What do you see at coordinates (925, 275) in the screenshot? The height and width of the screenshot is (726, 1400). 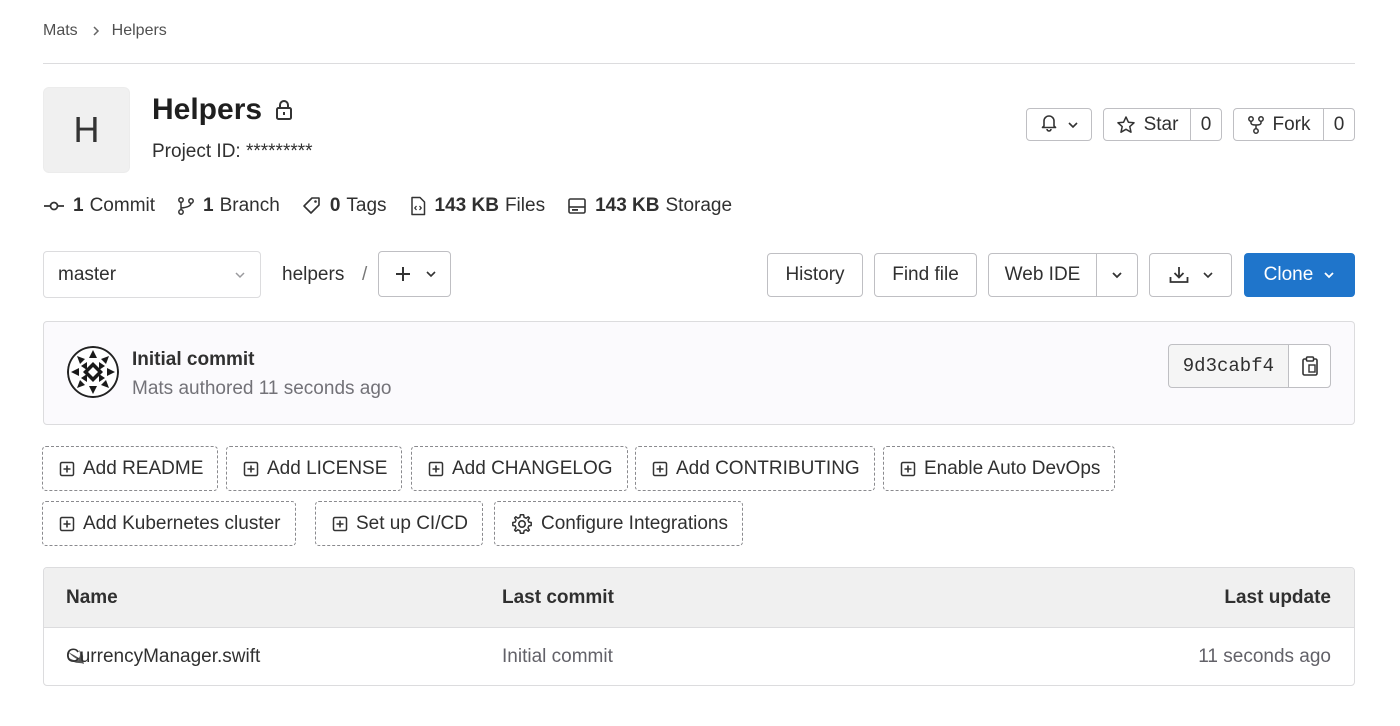 I see `find-file-button: Find file` at bounding box center [925, 275].